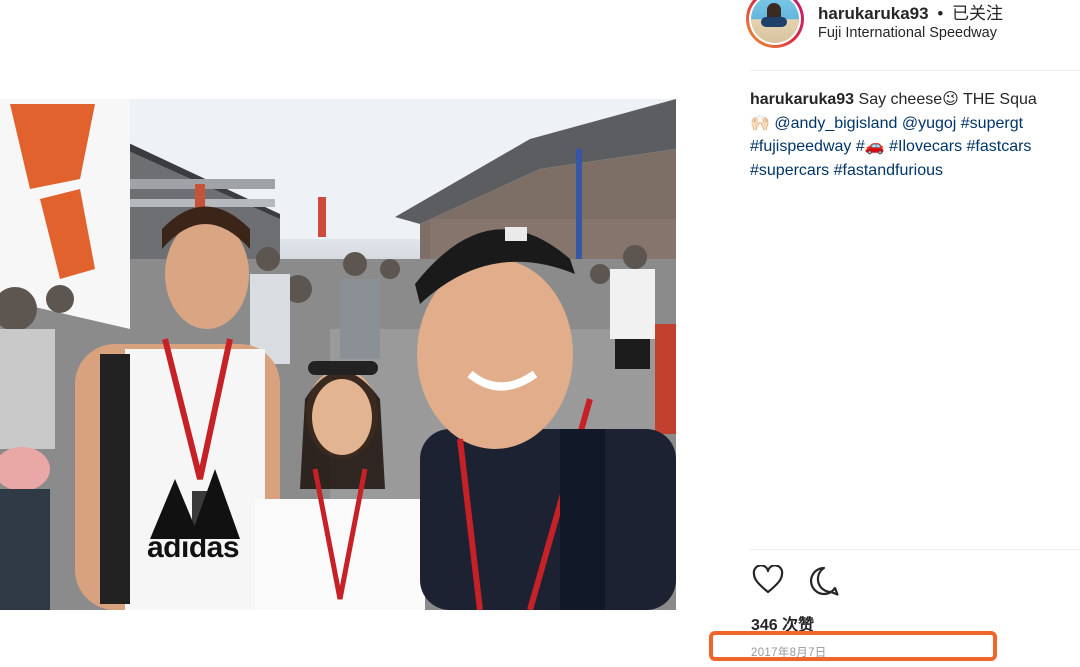 The image size is (1080, 667). I want to click on caption-username-link: harukaruka93, so click(802, 99).